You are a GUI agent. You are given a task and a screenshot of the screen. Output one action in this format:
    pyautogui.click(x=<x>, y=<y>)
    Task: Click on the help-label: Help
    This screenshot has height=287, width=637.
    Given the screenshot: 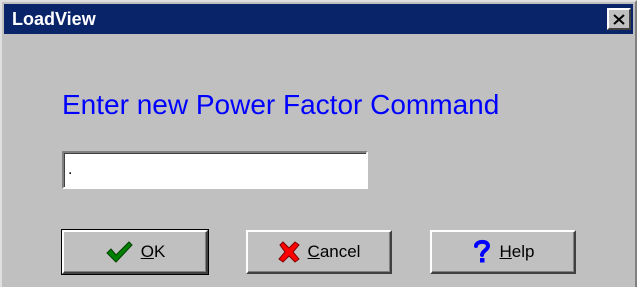 What is the action you would take?
    pyautogui.click(x=517, y=251)
    